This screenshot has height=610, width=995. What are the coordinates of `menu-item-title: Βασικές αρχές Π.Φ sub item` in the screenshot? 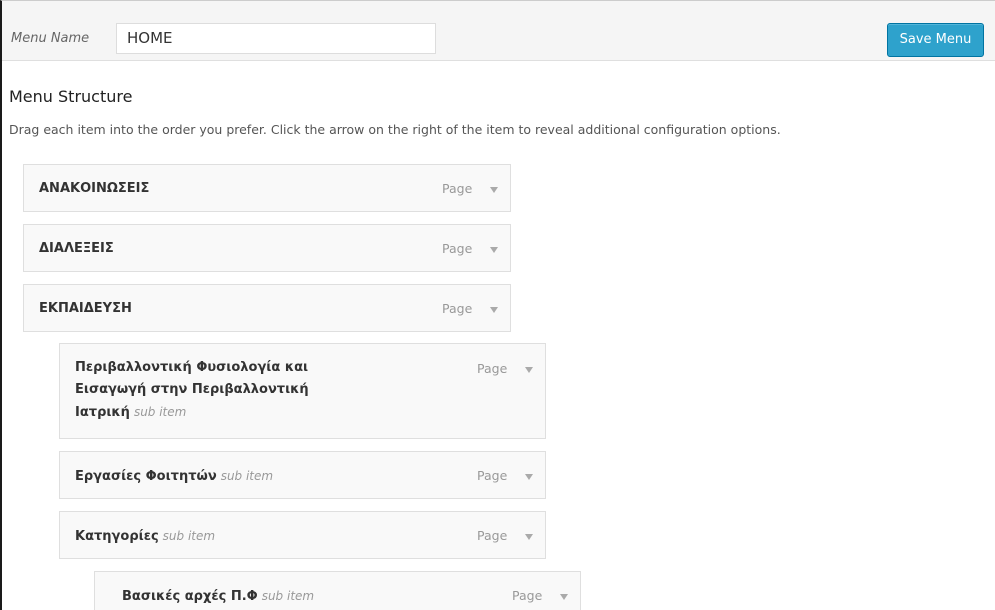 It's located at (218, 596).